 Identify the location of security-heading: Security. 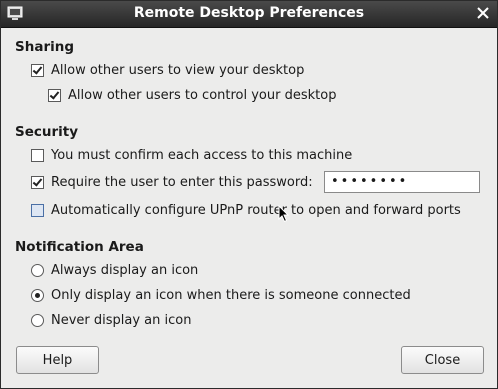
(47, 132).